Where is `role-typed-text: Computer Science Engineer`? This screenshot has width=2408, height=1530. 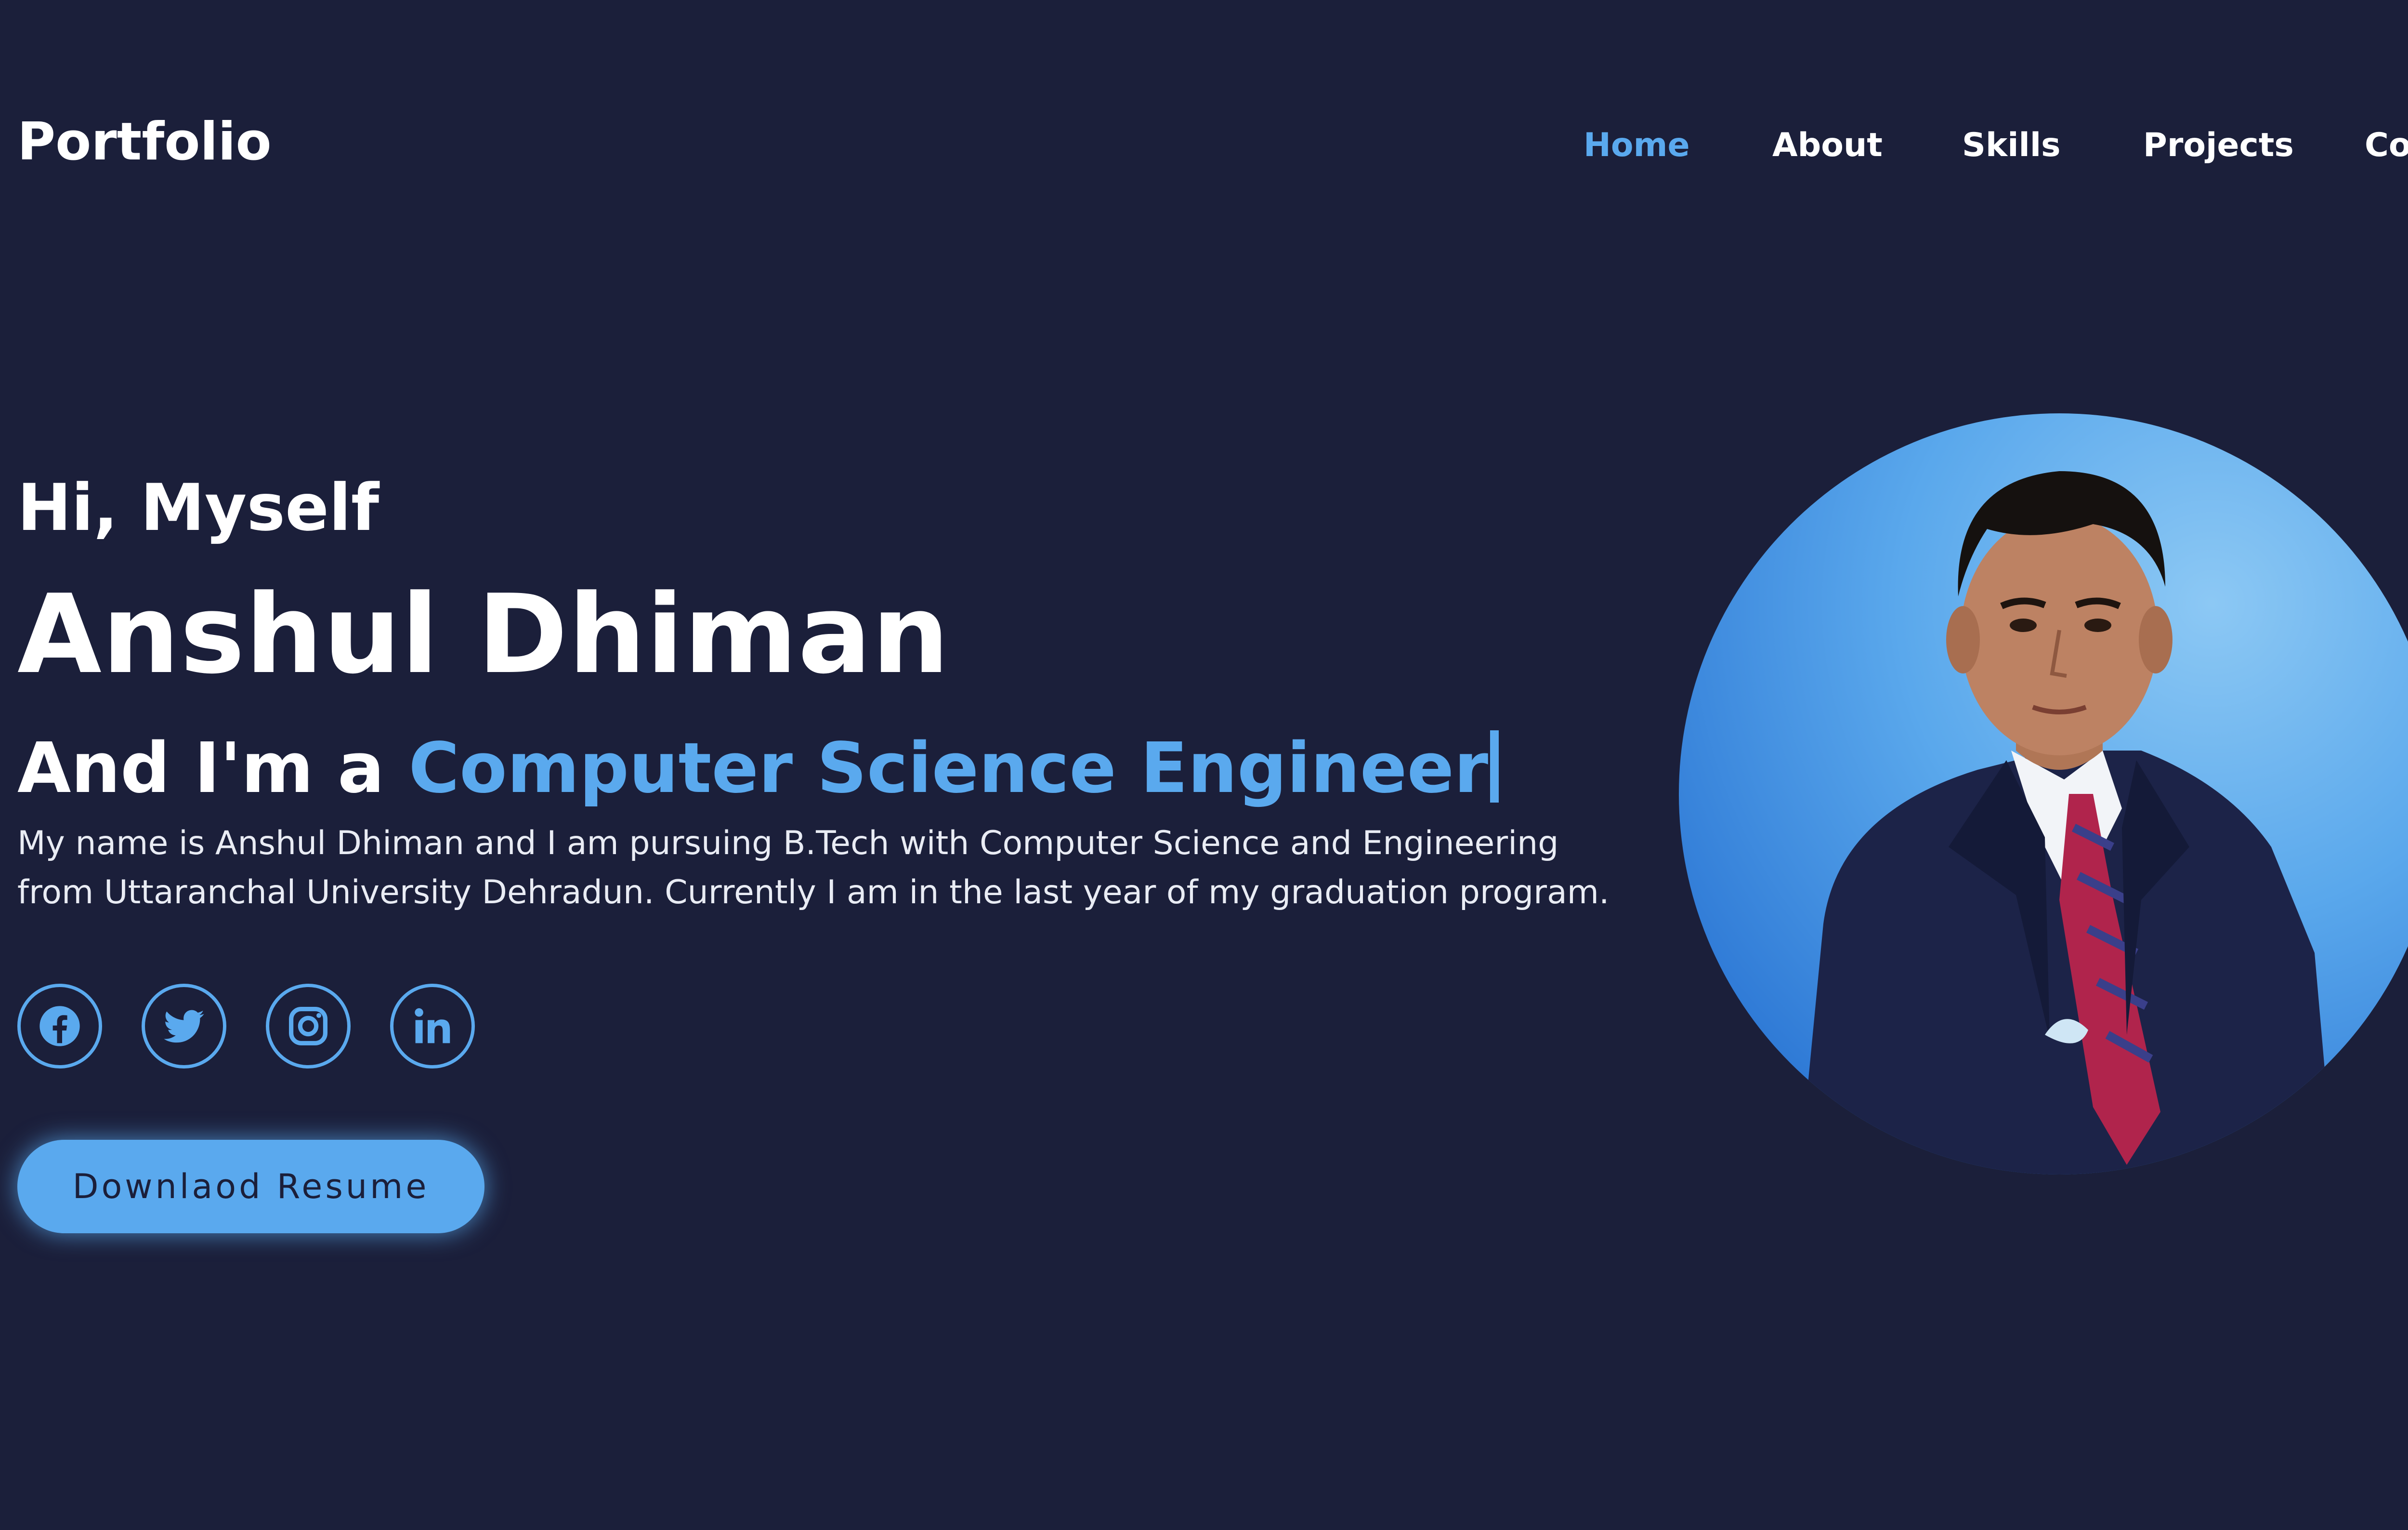 role-typed-text: Computer Science Engineer is located at coordinates (948, 767).